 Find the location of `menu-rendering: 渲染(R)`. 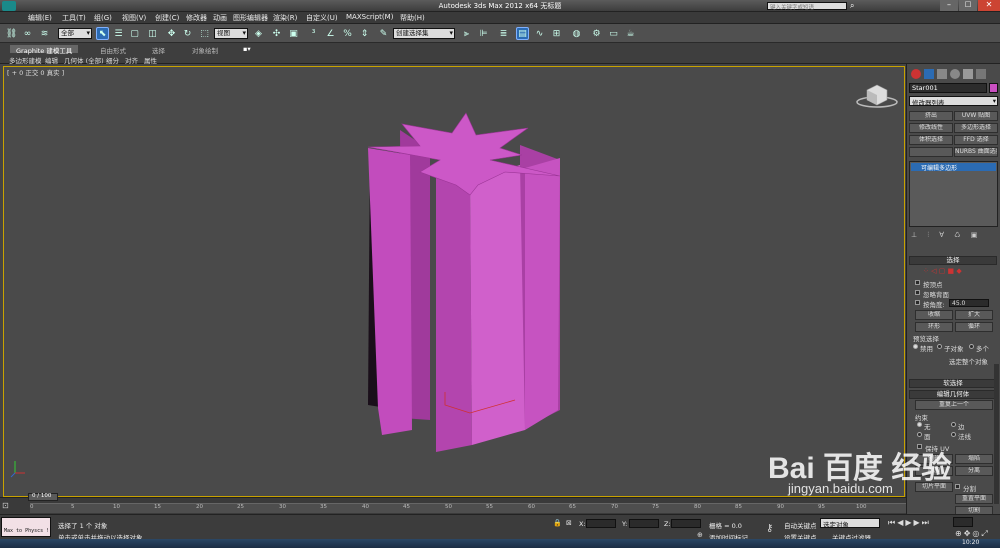

menu-rendering: 渲染(R) is located at coordinates (285, 18).